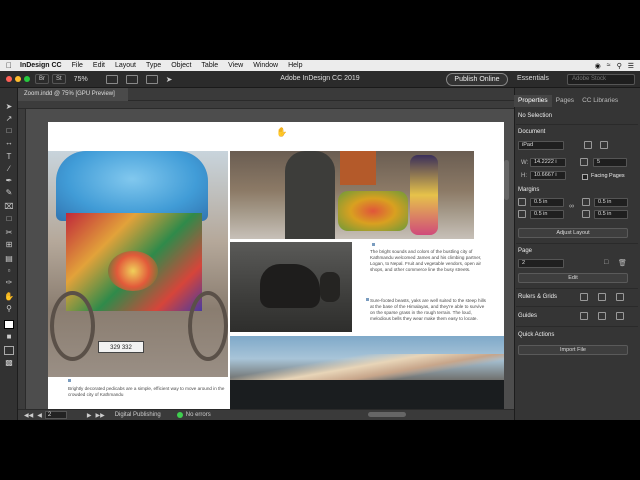 This screenshot has height=480, width=640. What do you see at coordinates (111, 79) in the screenshot?
I see `view-options-icon` at bounding box center [111, 79].